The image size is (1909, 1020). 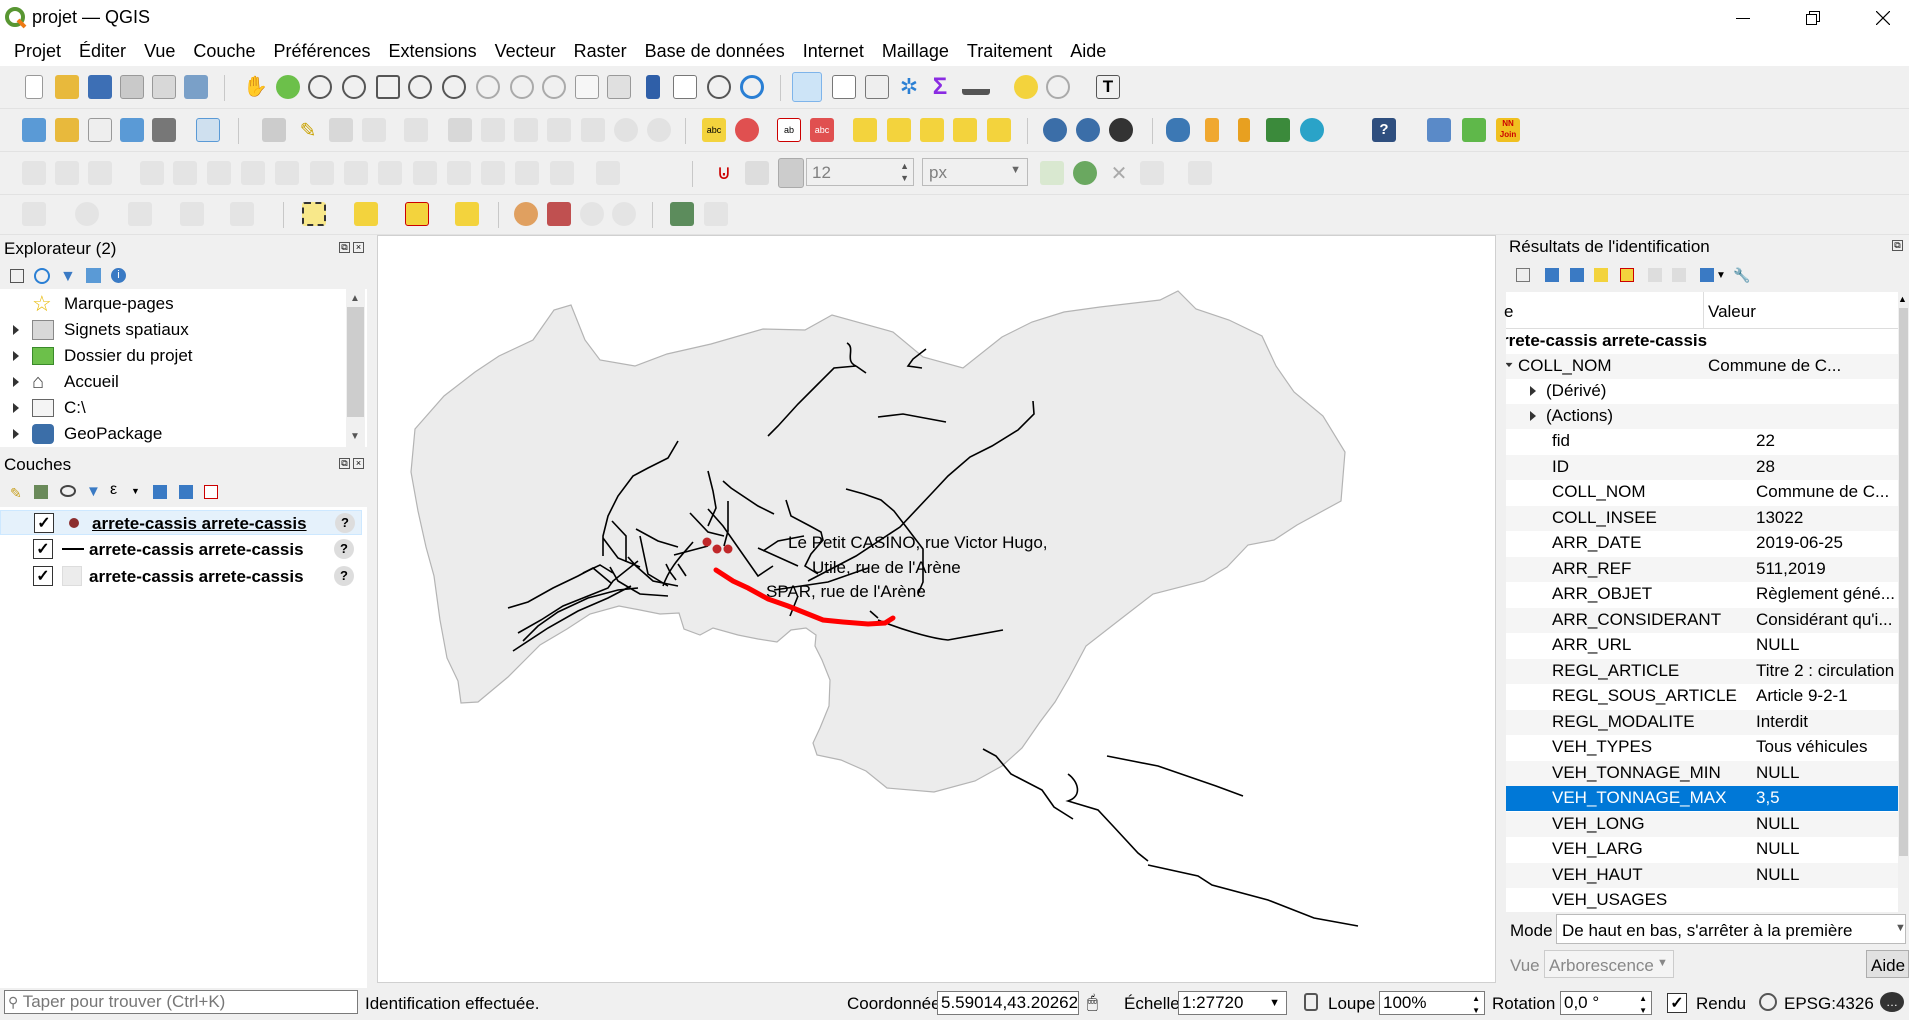 I want to click on column-header-feature: e, so click(x=1508, y=312).